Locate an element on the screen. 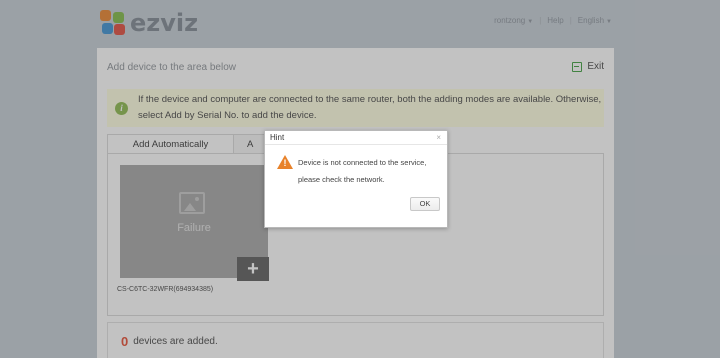 The width and height of the screenshot is (720, 358). dialog-titlebar: Hint × is located at coordinates (356, 138).